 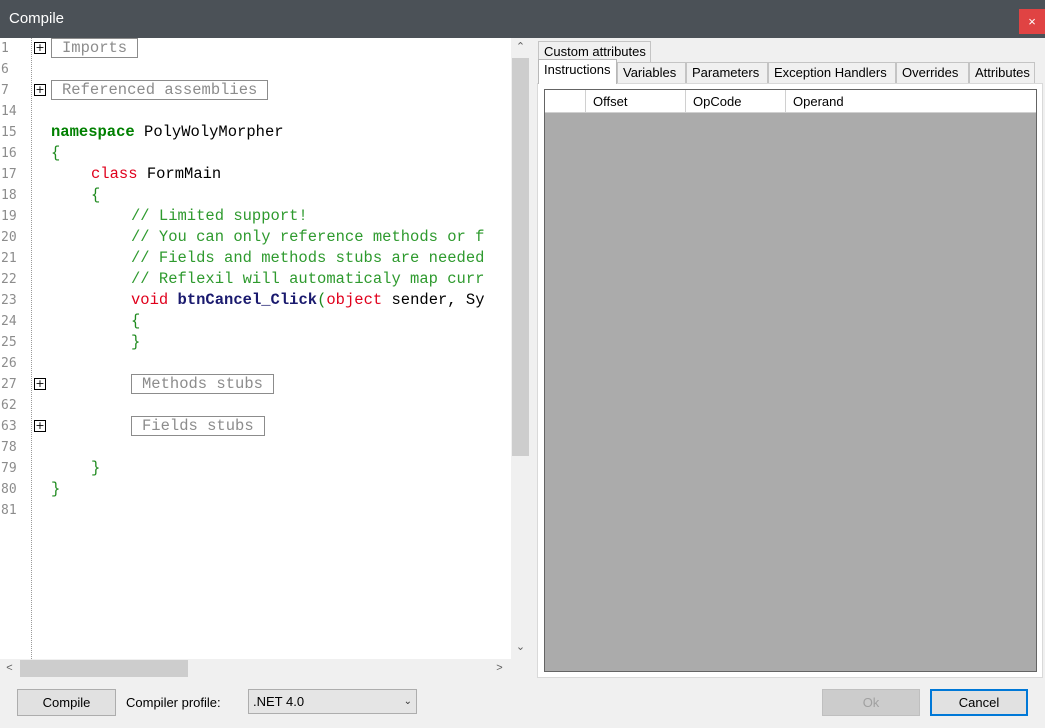 What do you see at coordinates (279, 701) in the screenshot?
I see `compiler-profile-value: .NET 4.0` at bounding box center [279, 701].